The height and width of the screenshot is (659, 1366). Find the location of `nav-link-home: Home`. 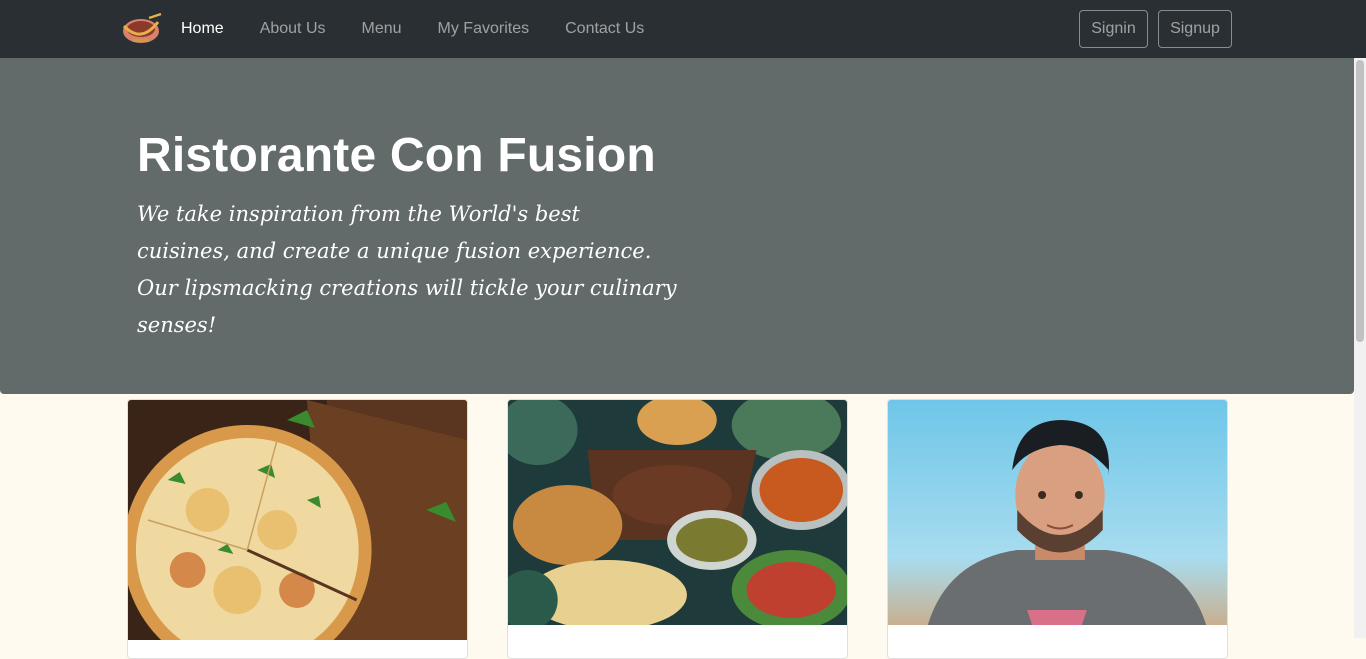

nav-link-home: Home is located at coordinates (202, 29).